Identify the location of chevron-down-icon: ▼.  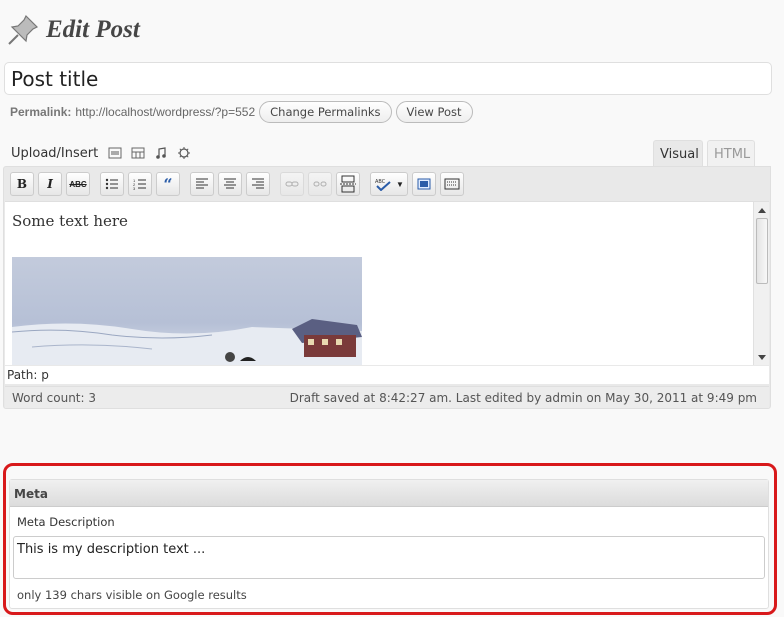
(400, 184).